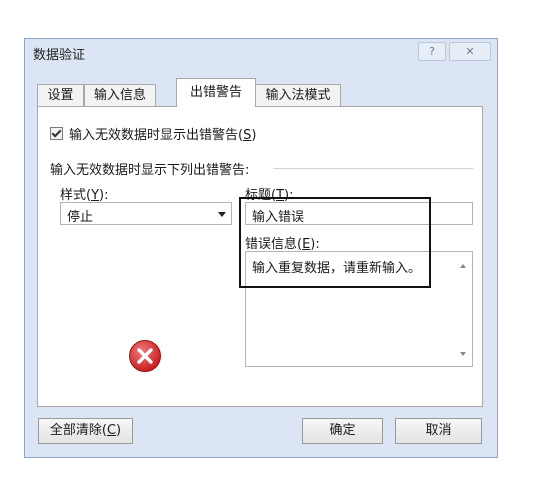  I want to click on chevron-down-icon, so click(222, 213).